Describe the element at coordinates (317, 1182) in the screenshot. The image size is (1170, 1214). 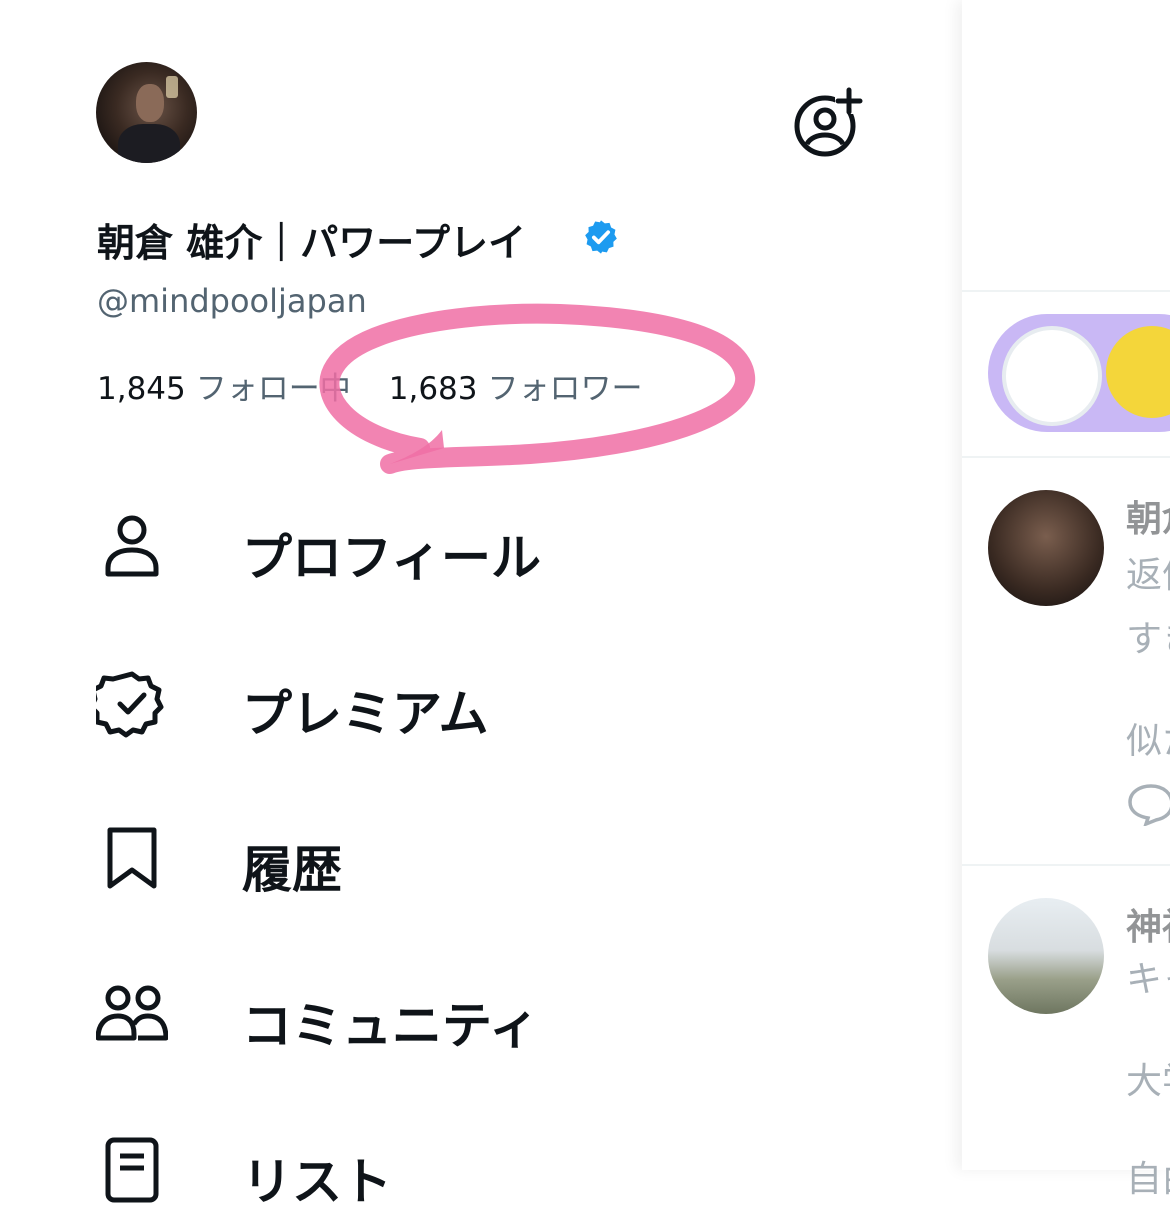
I see `menu-label: リスト` at that location.